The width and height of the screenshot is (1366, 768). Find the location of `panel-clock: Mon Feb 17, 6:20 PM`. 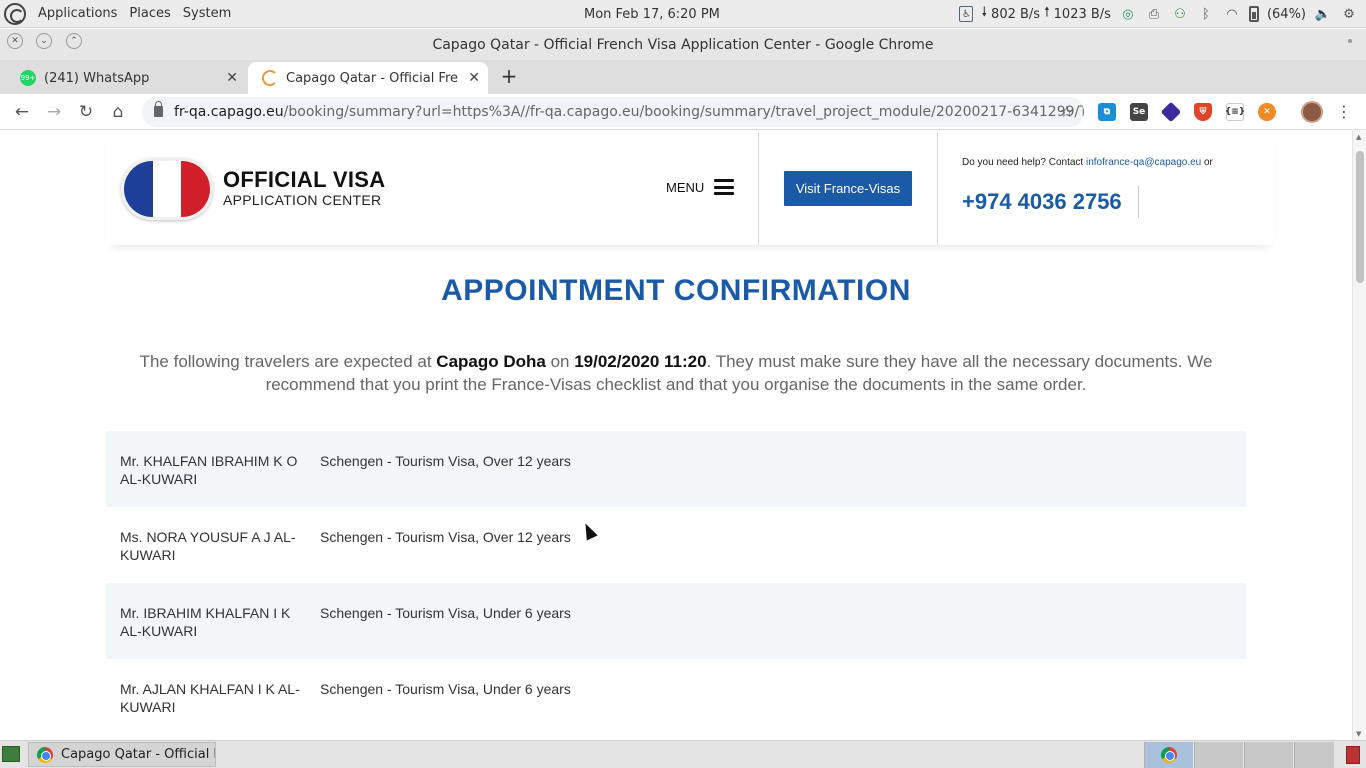

panel-clock: Mon Feb 17, 6:20 PM is located at coordinates (652, 14).